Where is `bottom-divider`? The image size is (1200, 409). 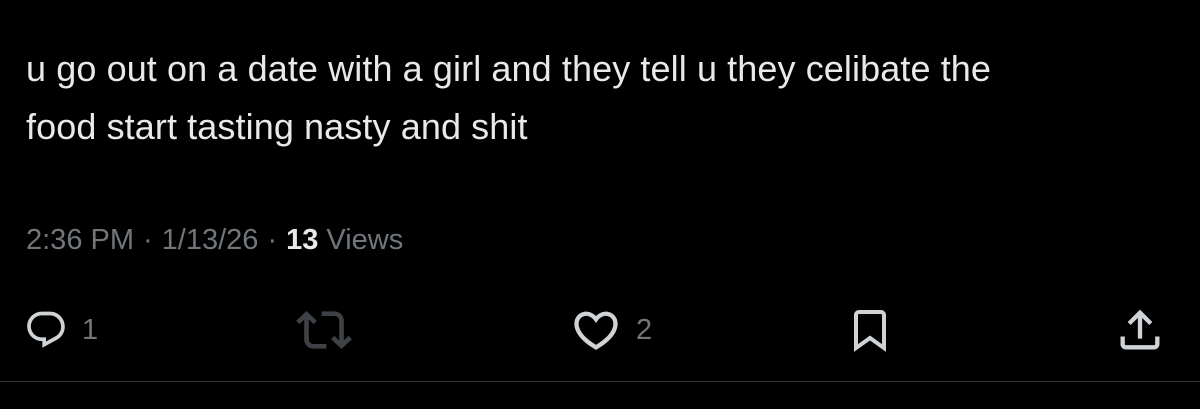
bottom-divider is located at coordinates (600, 381).